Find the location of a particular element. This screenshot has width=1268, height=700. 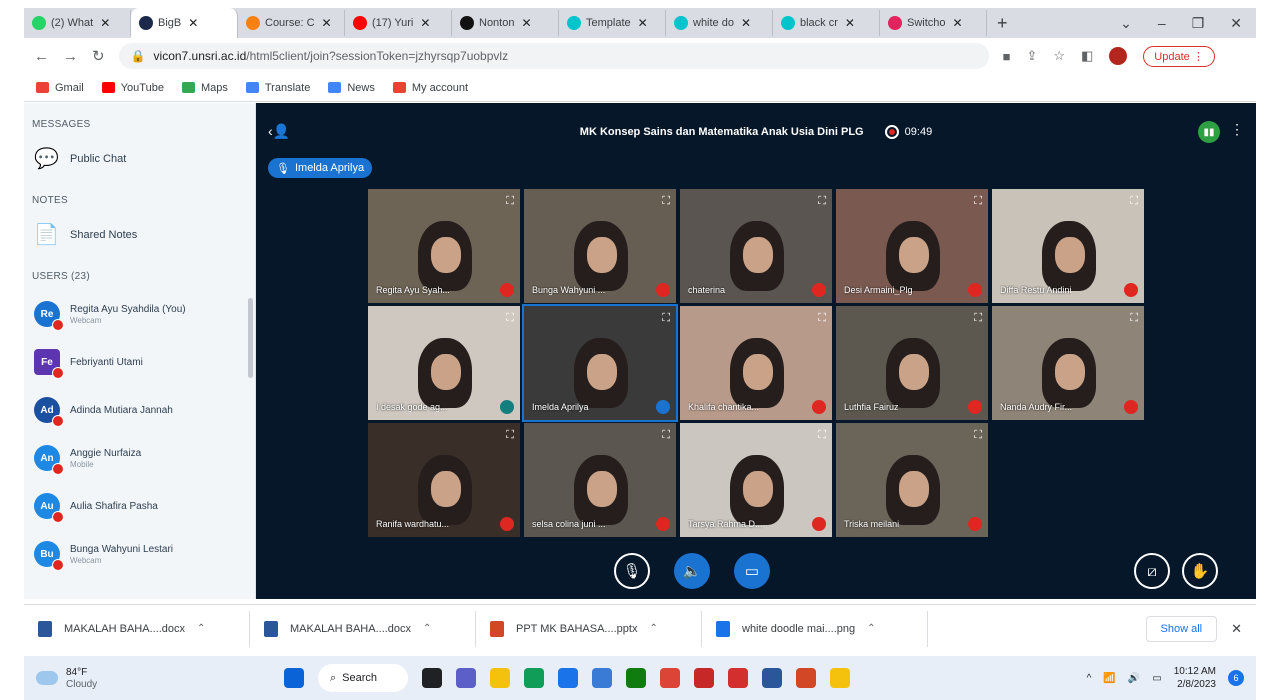

forward-icon: → is located at coordinates (70, 56).